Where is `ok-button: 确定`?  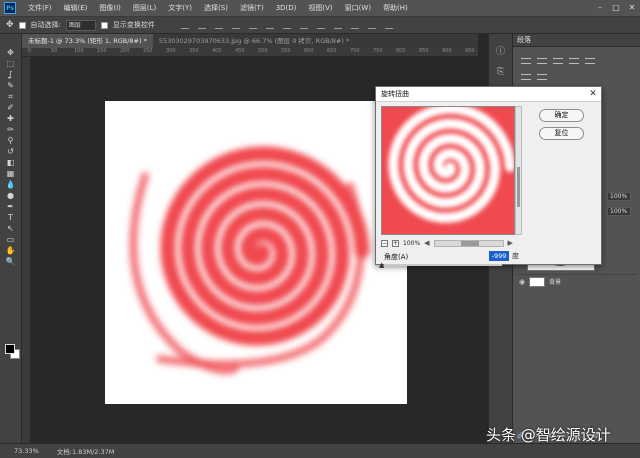
ok-button: 确定 is located at coordinates (561, 115).